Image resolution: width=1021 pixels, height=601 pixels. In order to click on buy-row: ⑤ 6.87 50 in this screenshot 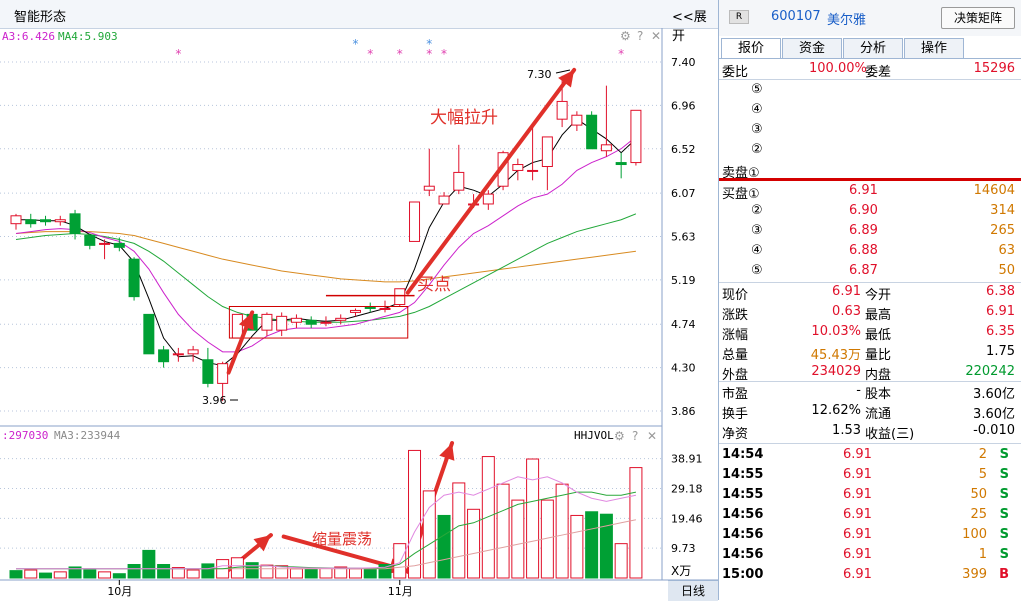, I will do `click(870, 271)`.